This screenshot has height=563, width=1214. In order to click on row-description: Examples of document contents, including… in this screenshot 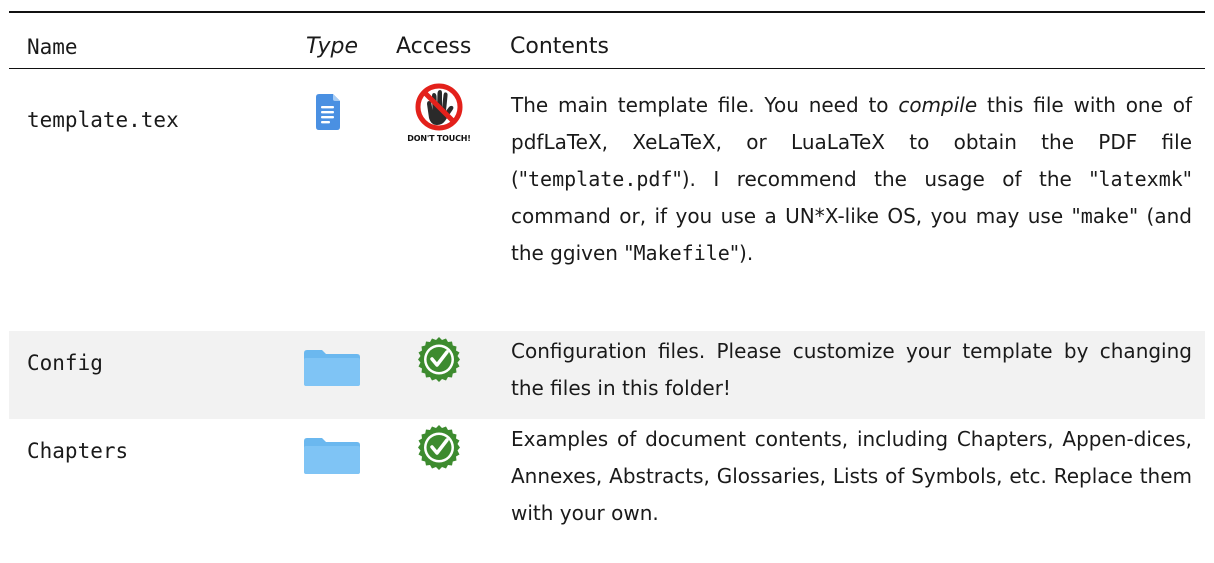, I will do `click(851, 476)`.